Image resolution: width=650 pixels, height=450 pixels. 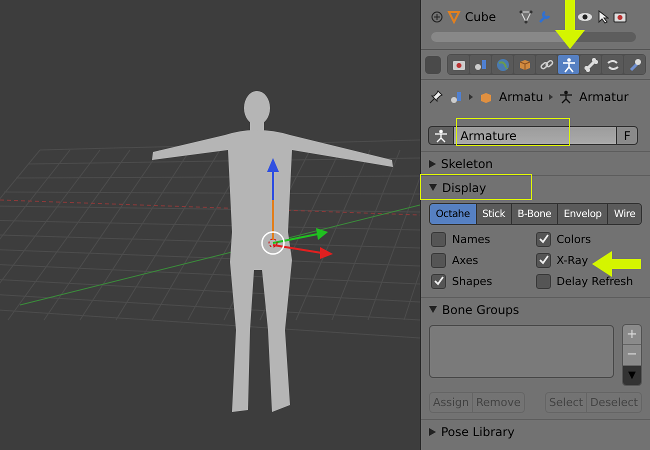 What do you see at coordinates (620, 17) in the screenshot?
I see `camera-icon` at bounding box center [620, 17].